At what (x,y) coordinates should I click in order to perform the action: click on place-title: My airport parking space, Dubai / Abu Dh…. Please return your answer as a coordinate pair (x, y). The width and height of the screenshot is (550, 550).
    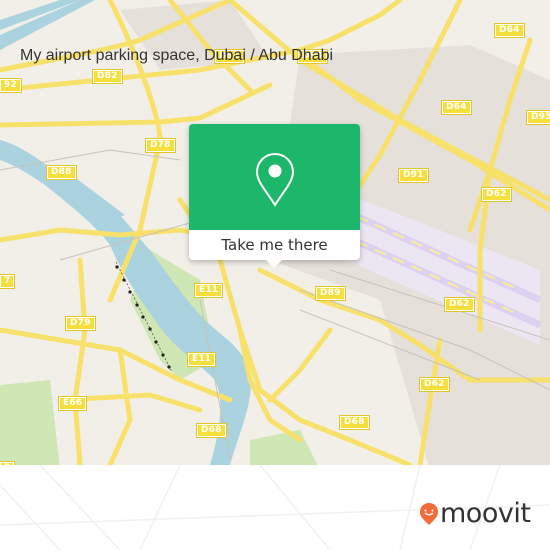
    Looking at the image, I should click on (177, 55).